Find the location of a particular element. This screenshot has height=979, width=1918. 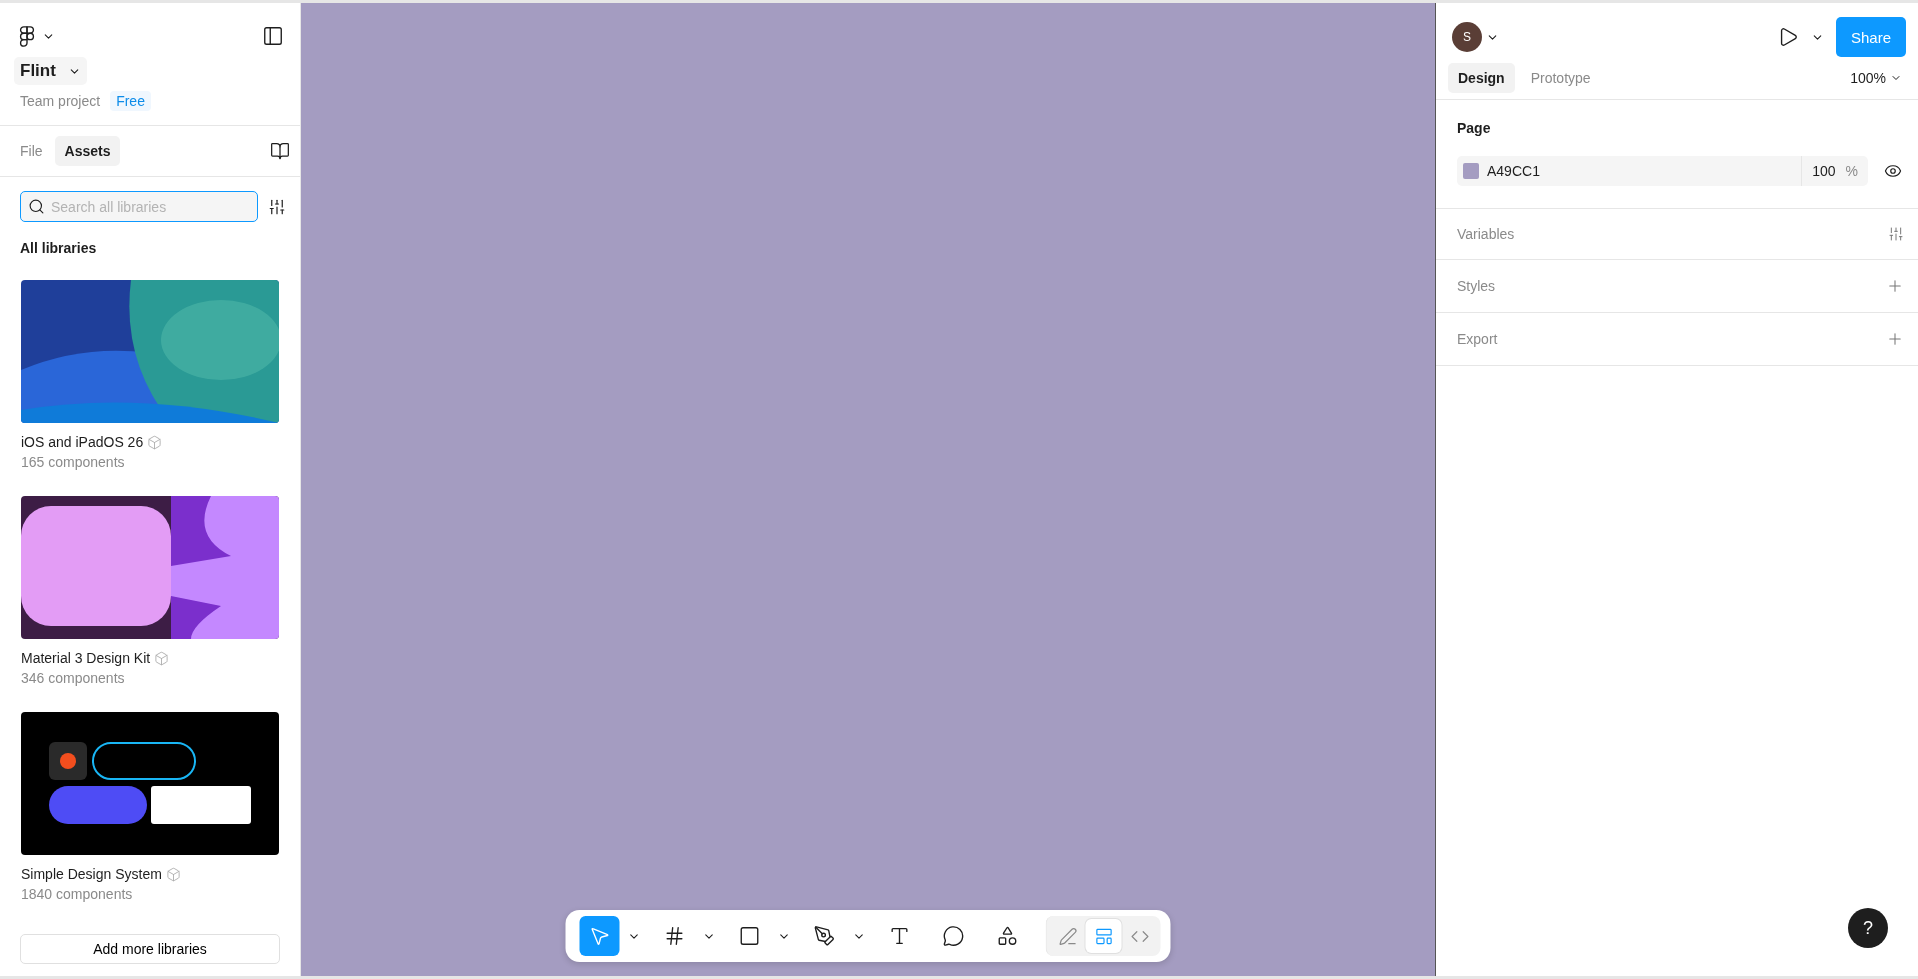

library-book-icon is located at coordinates (280, 151).